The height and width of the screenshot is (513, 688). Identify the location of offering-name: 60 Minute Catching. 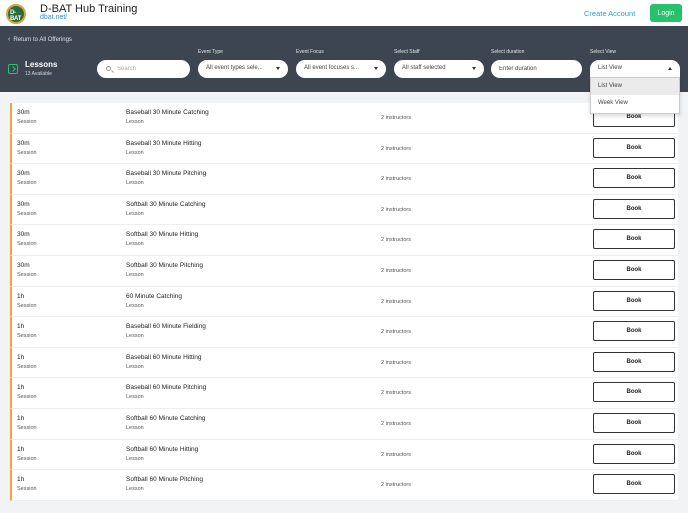
(154, 296).